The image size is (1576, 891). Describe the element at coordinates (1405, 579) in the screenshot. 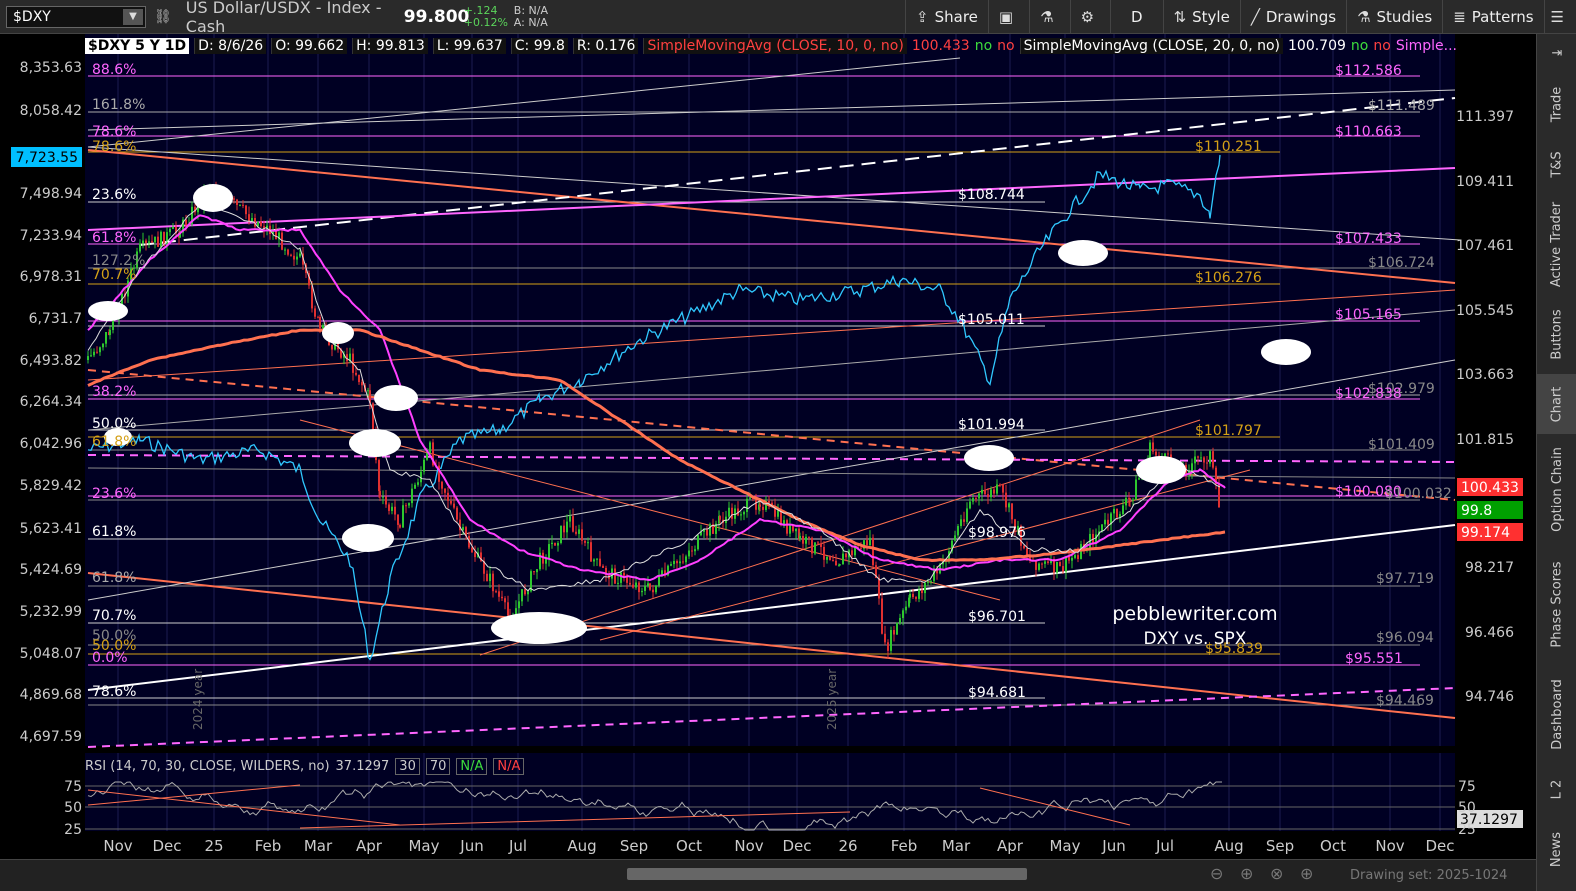

I see `level-label: $97.719` at that location.